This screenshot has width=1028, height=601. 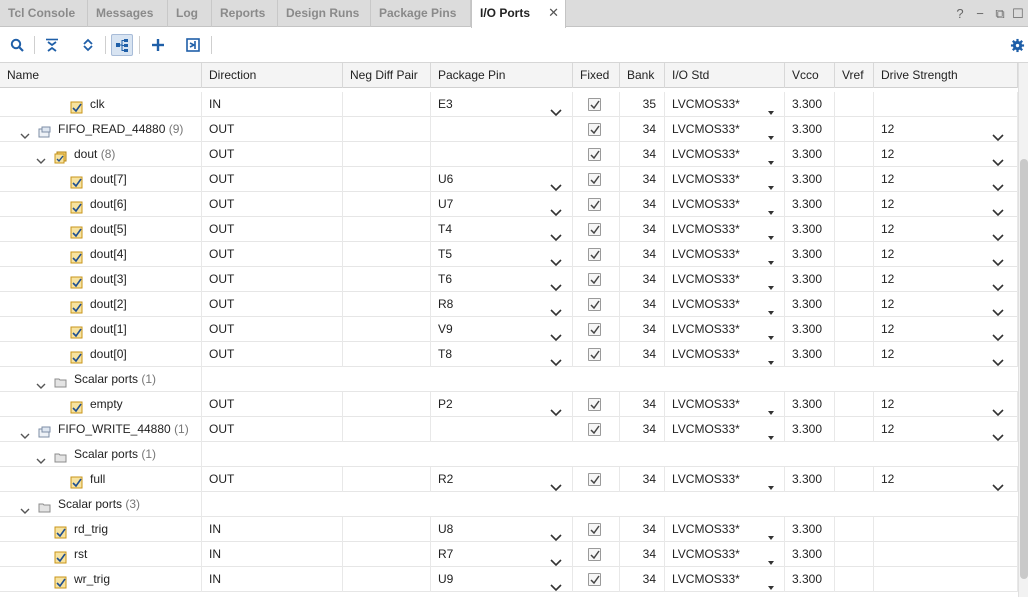 What do you see at coordinates (101, 504) in the screenshot?
I see `name-cell: Scalar ports (3)` at bounding box center [101, 504].